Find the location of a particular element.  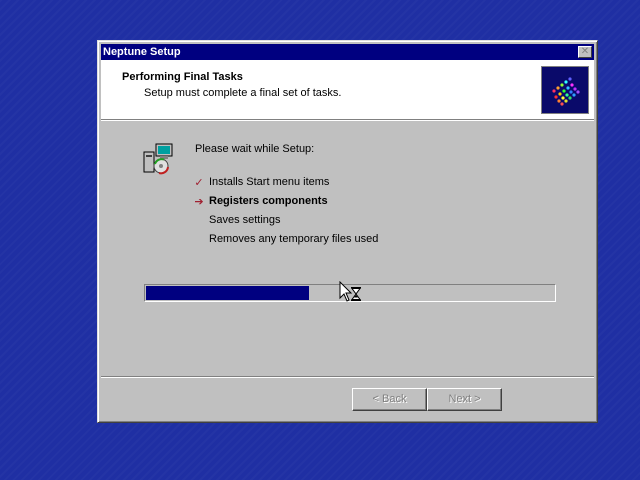

window-title: Neptune Setup is located at coordinates (142, 52).